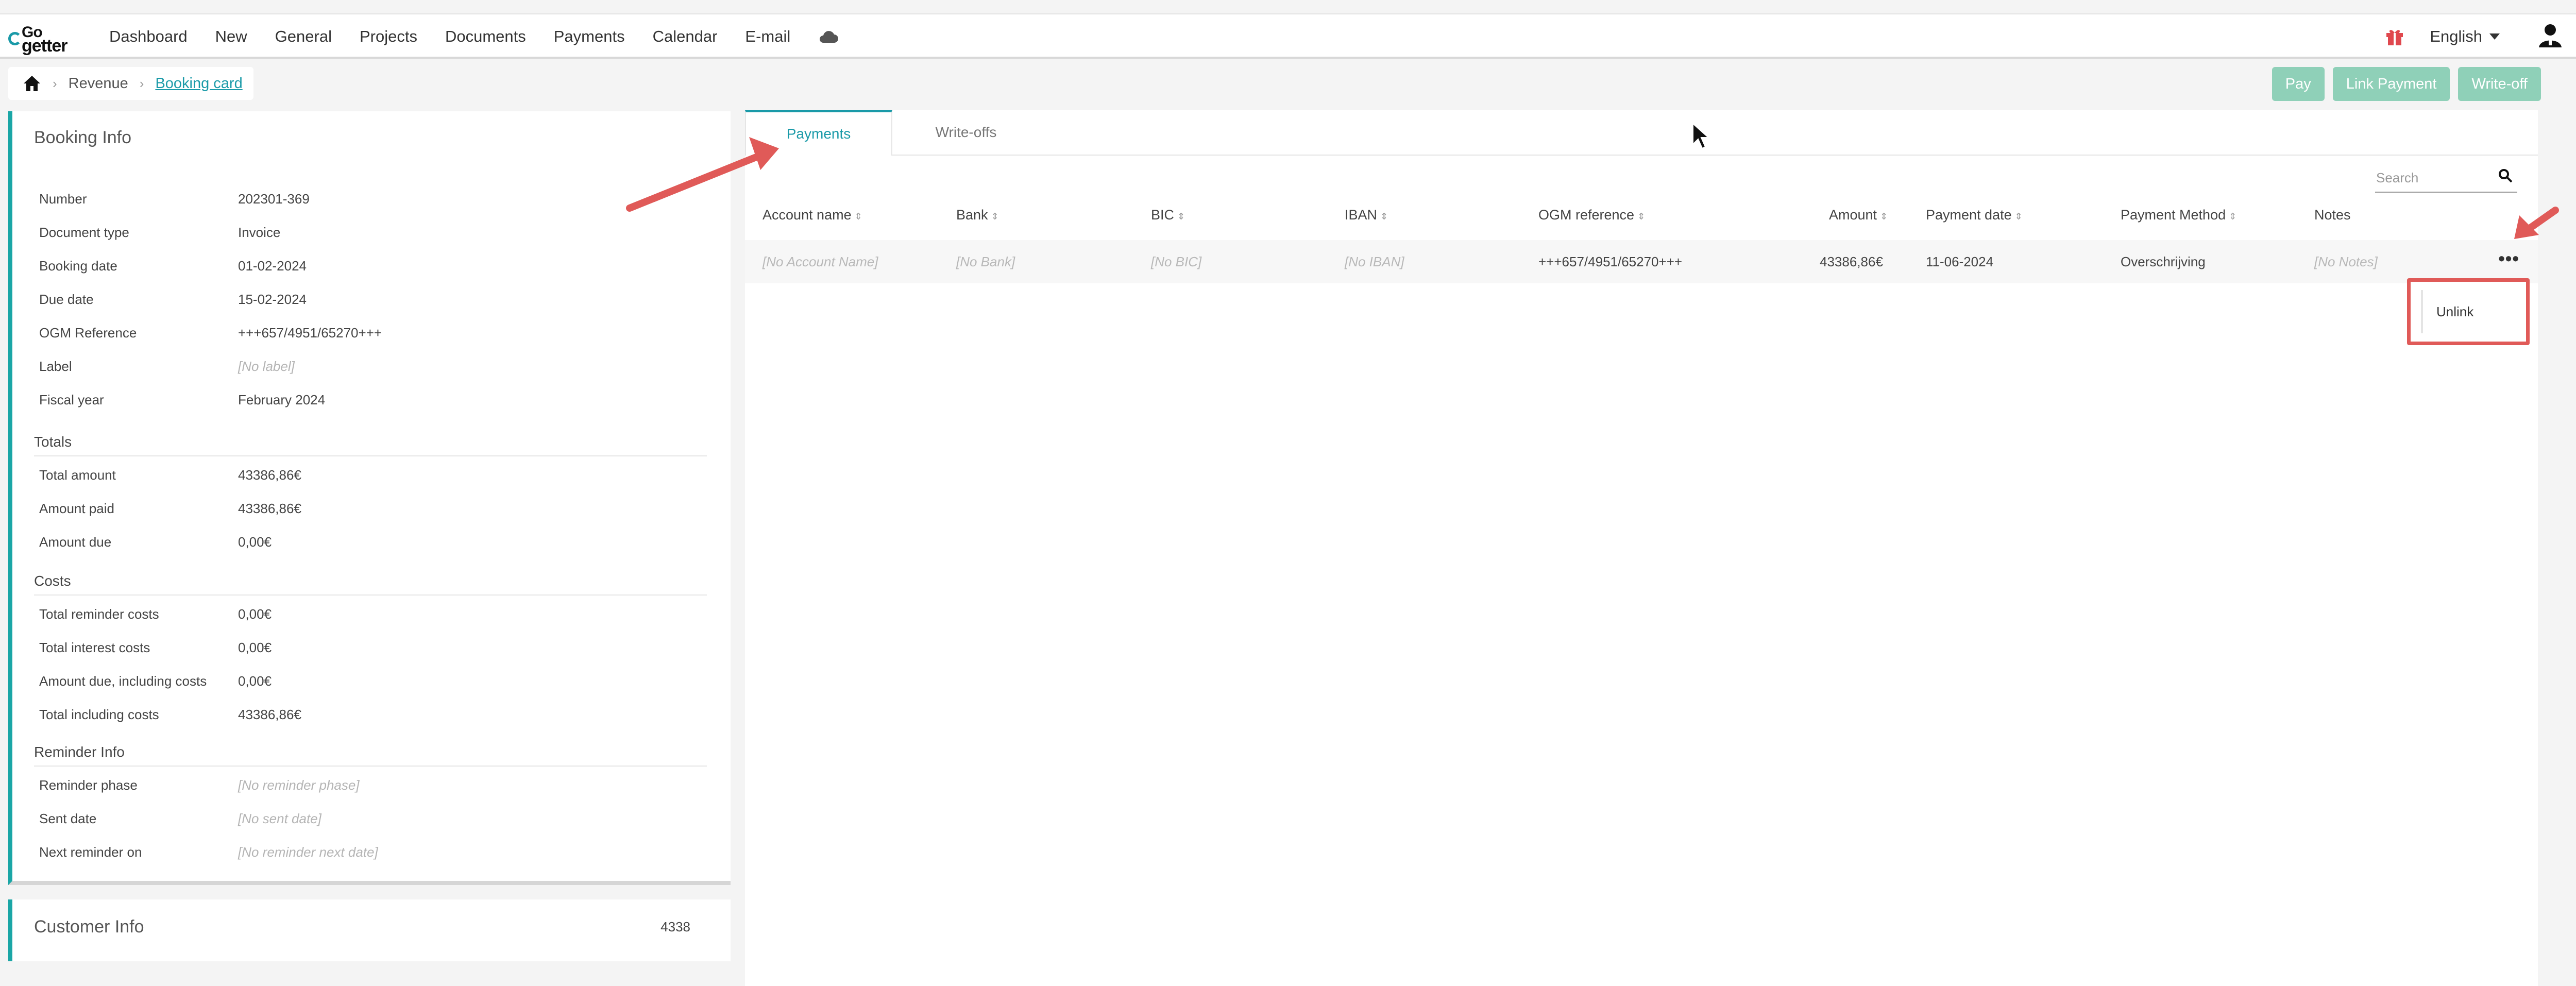 The image size is (2576, 986). Describe the element at coordinates (2332, 215) in the screenshot. I see `column-header-notes: Notes` at that location.